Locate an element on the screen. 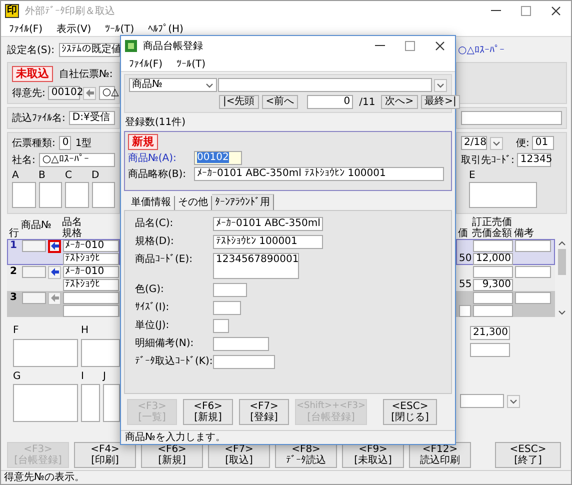  search-select: 商品№ is located at coordinates (173, 85).